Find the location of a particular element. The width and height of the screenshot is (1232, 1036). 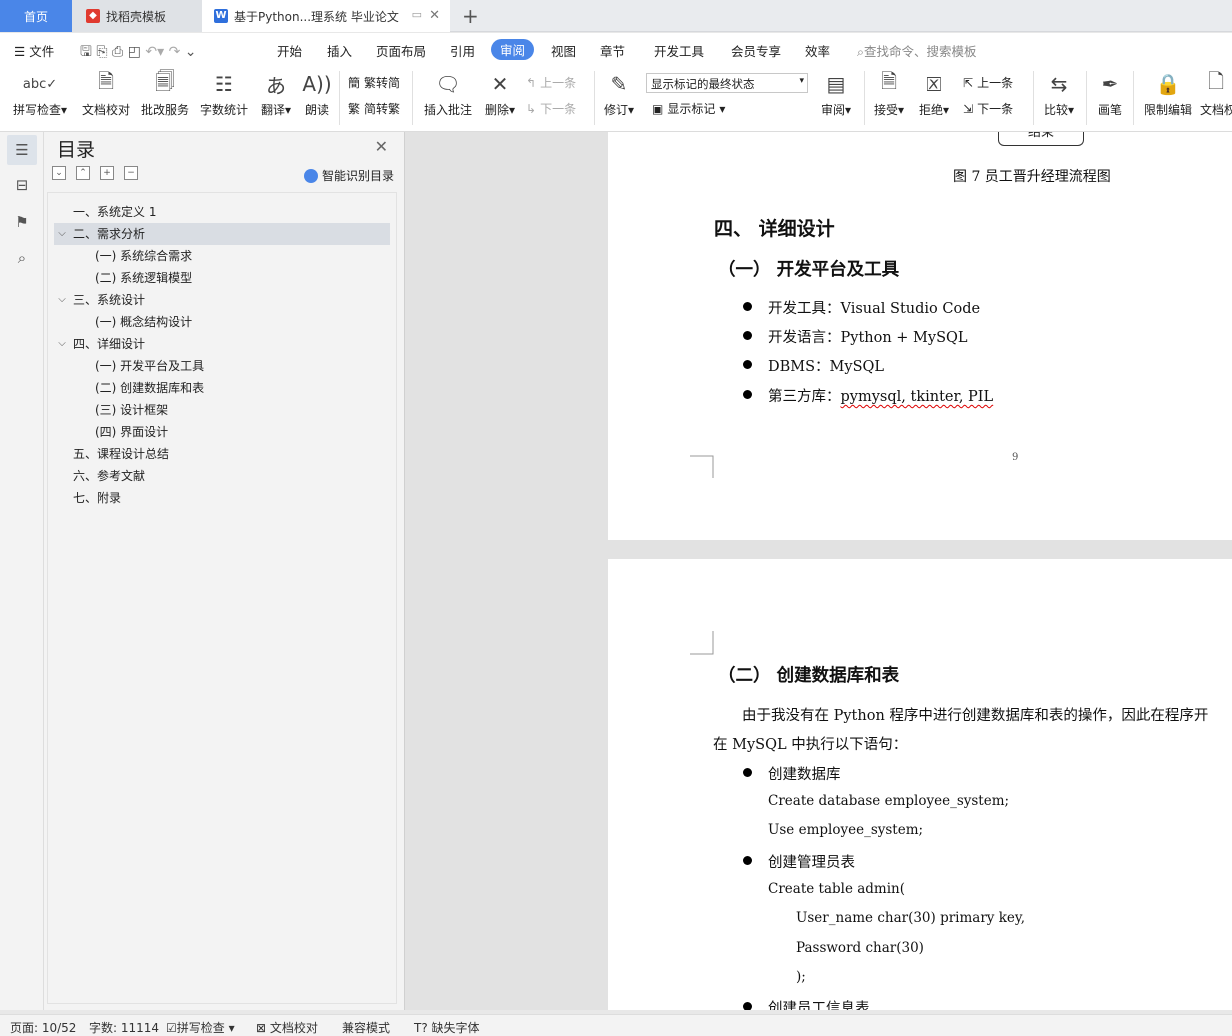

pen-label: 画笔 is located at coordinates (1109, 110).